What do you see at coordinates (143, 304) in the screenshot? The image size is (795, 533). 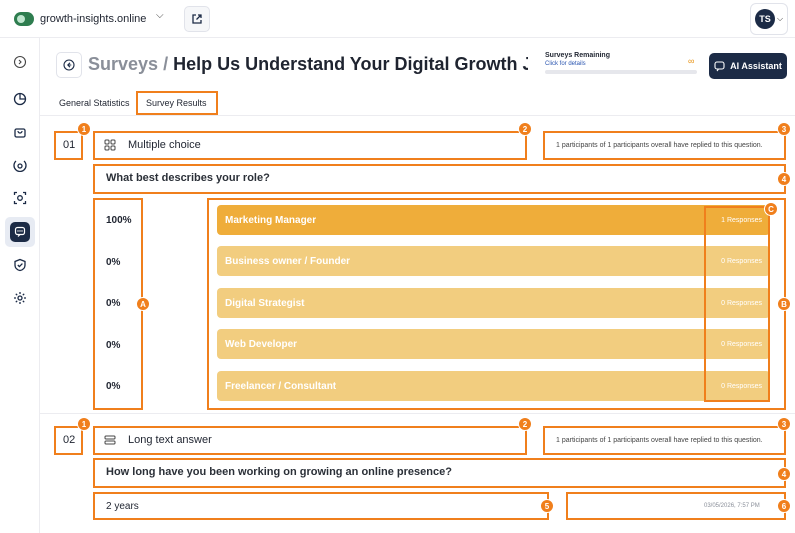 I see `annotation-badge: A` at bounding box center [143, 304].